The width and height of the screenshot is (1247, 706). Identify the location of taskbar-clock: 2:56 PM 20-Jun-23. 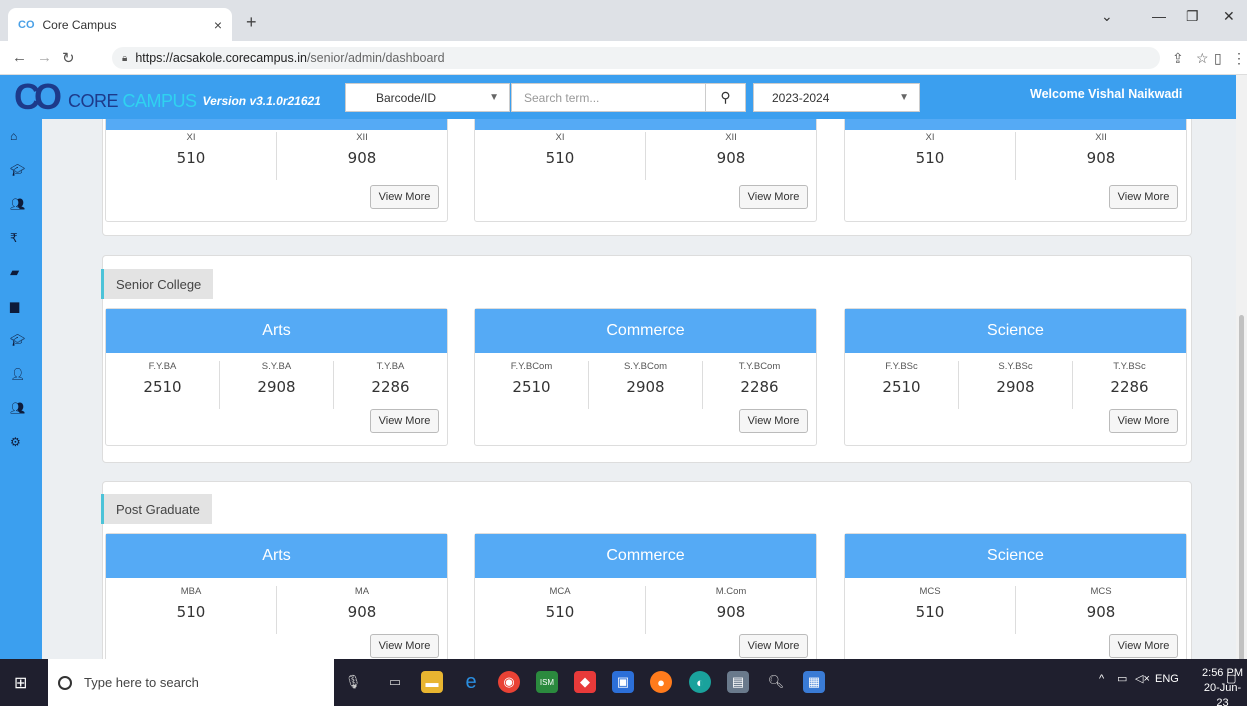
(1222, 686).